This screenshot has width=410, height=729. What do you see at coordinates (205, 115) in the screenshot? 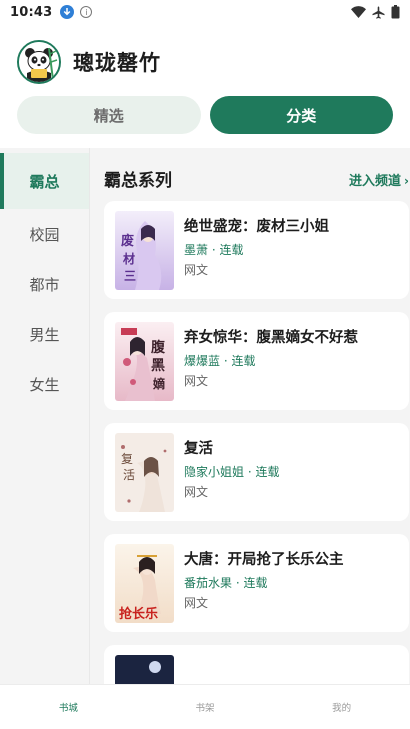
I see `top-tabs: 精选 分类` at bounding box center [205, 115].